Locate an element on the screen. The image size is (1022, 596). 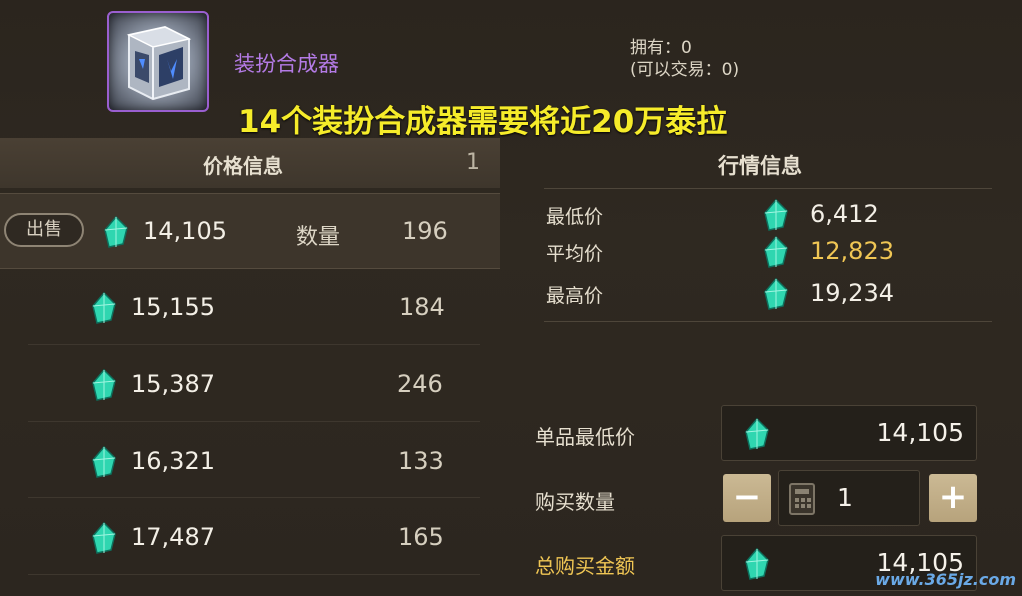
market-info-title: 行情信息 is located at coordinates (760, 166).